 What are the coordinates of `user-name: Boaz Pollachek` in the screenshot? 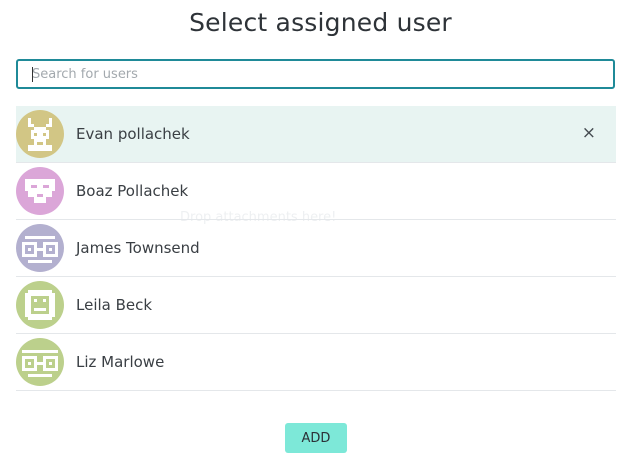 It's located at (132, 191).